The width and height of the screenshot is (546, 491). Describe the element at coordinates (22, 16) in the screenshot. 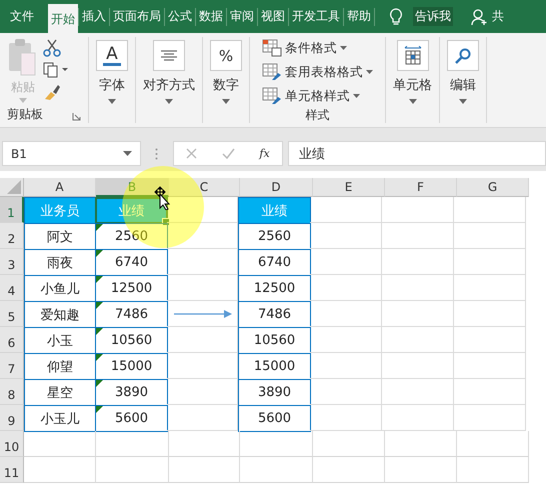

I see `ribbon-tab: 文件` at that location.